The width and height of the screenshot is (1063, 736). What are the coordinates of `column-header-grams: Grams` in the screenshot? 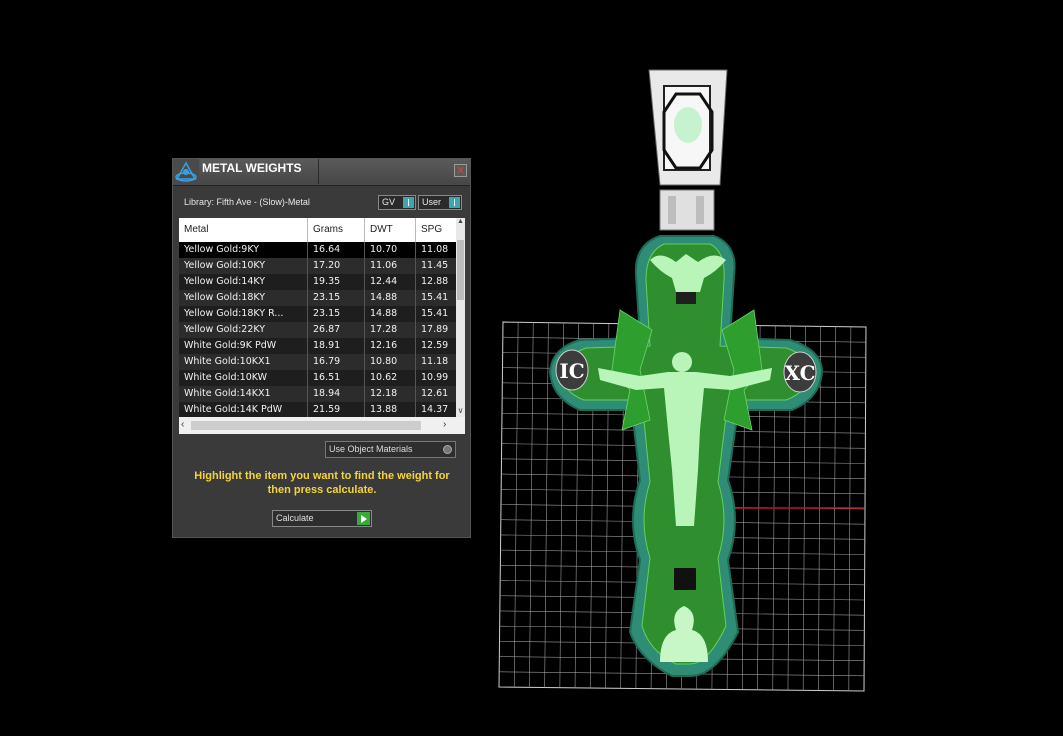 It's located at (336, 230).